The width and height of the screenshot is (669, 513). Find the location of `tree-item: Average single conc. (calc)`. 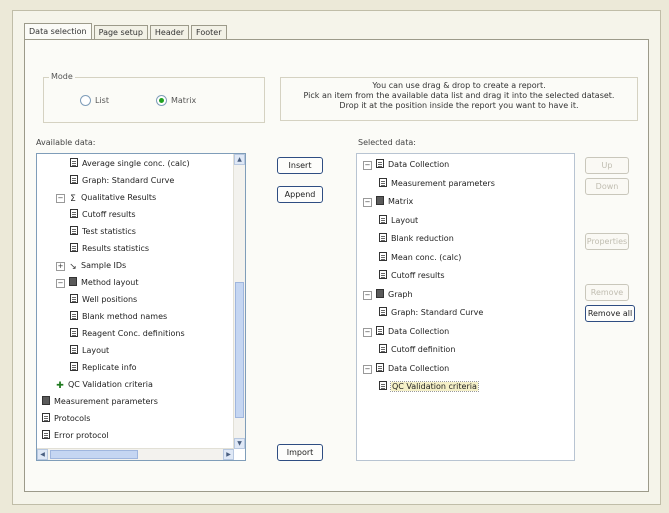

tree-item: Average single conc. (calc) is located at coordinates (130, 163).